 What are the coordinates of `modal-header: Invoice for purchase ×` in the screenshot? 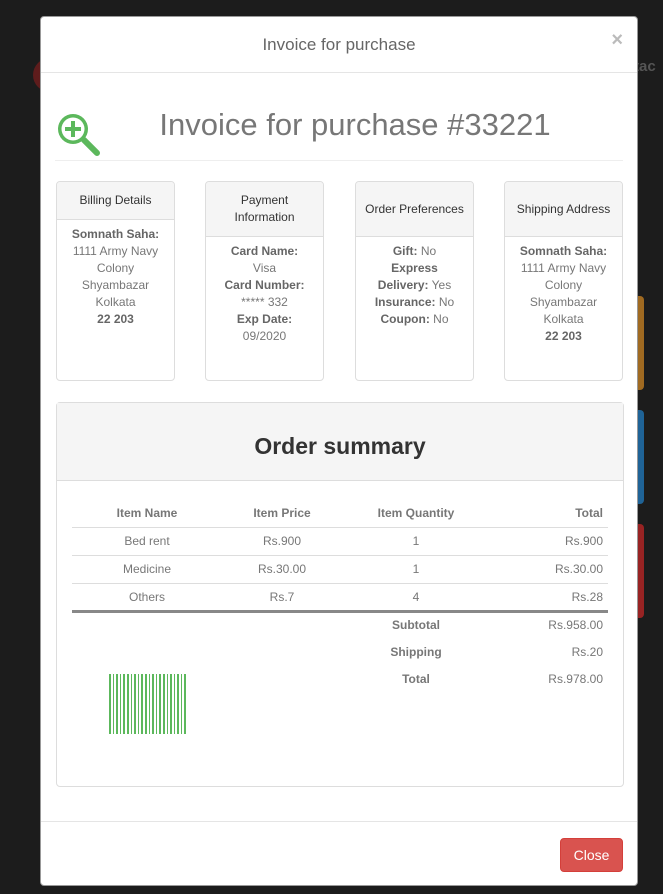 It's located at (339, 45).